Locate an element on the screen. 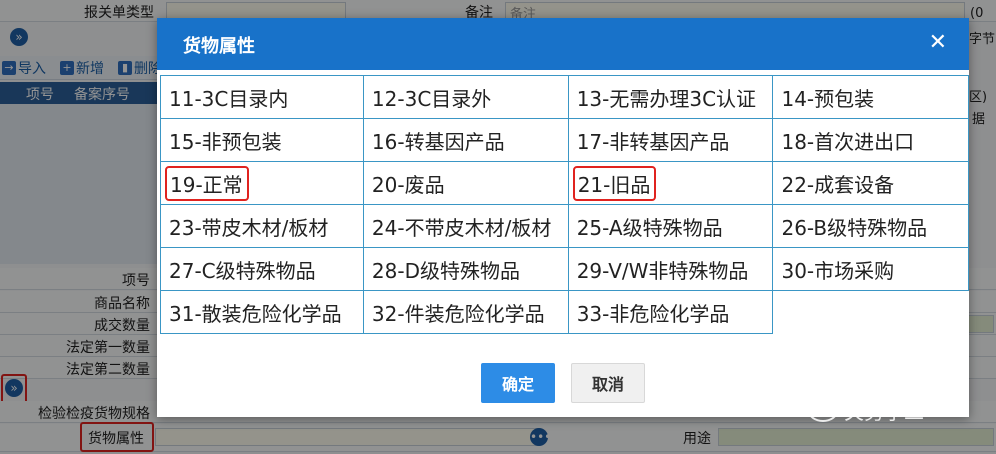  goods-attribute-option: 33-非危险化学品 is located at coordinates (670, 312).